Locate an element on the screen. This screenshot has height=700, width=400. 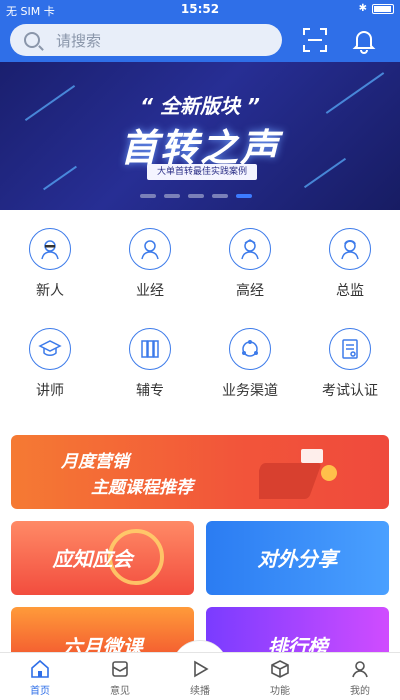
bluetooth-icon: ✱ is located at coordinates (362, 8).